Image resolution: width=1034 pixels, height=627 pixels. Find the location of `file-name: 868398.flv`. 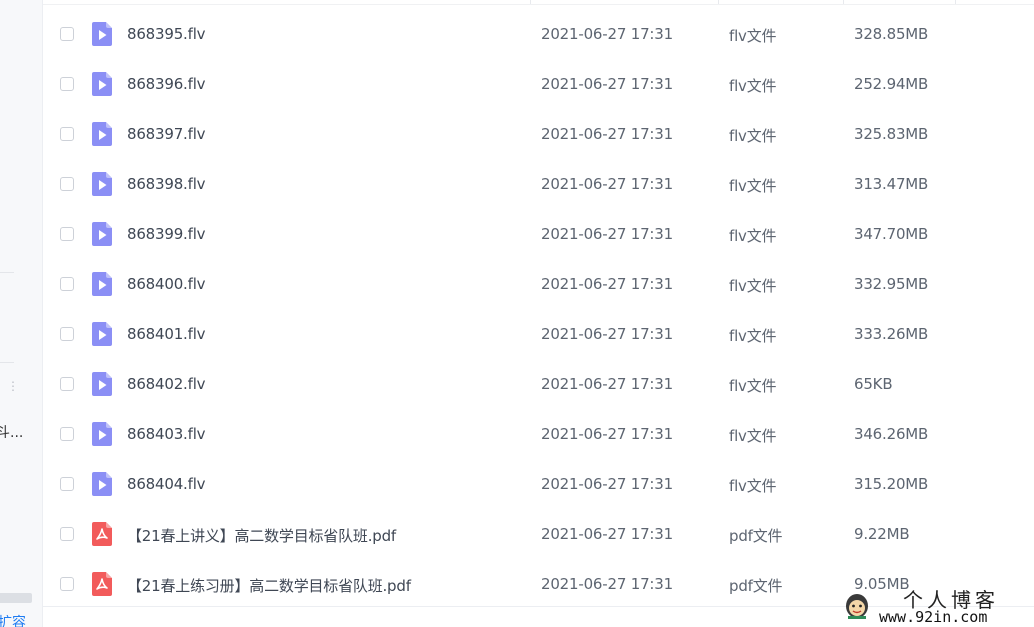

file-name: 868398.flv is located at coordinates (166, 184).